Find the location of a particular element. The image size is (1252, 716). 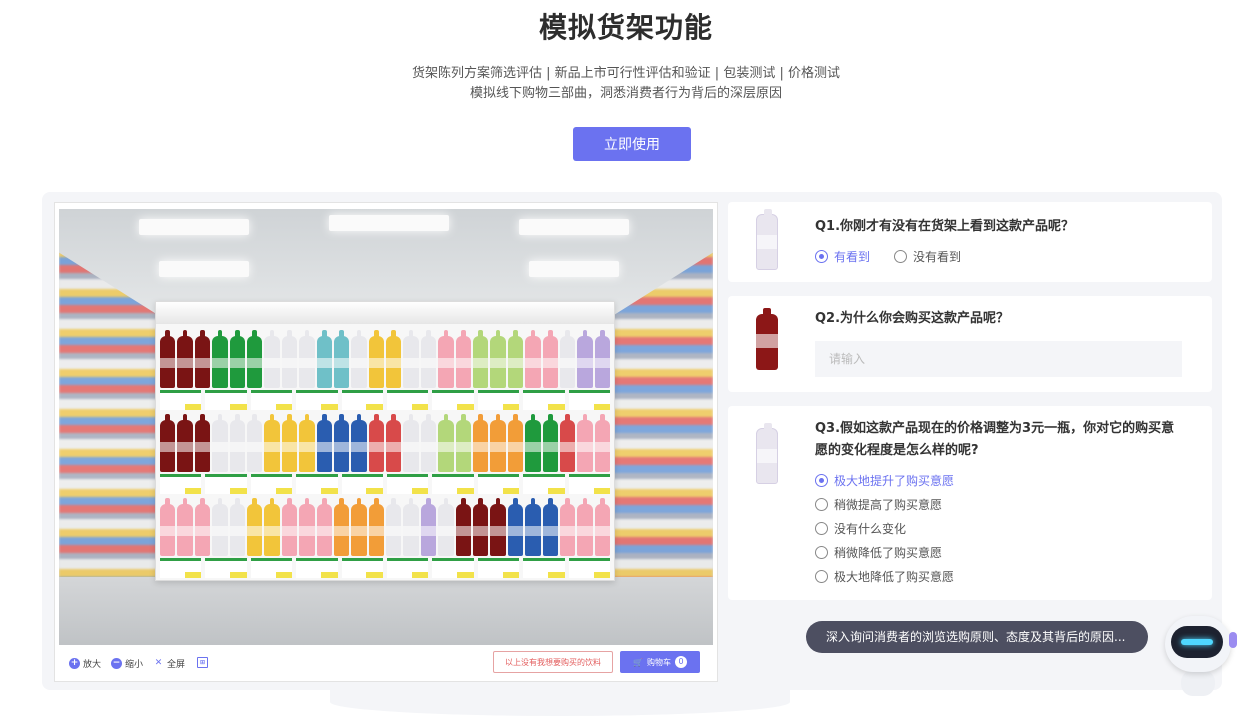

option-not-seen: 没有看到 is located at coordinates (927, 256).